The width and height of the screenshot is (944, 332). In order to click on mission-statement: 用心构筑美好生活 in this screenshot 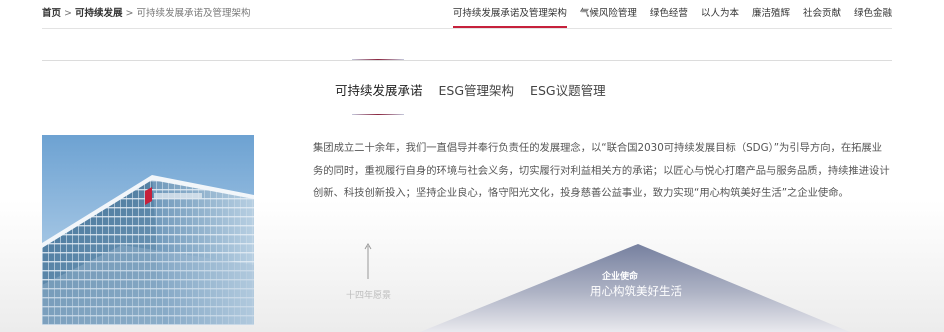, I will do `click(636, 291)`.